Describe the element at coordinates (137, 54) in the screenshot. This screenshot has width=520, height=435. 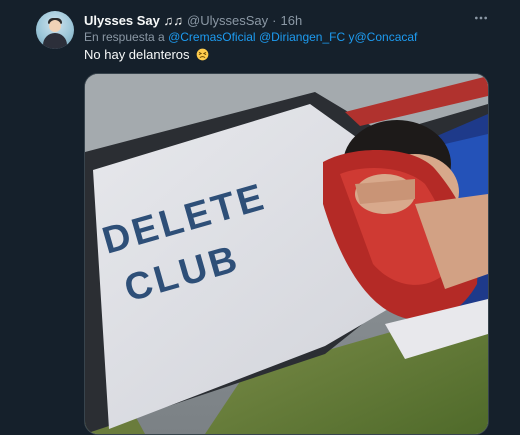
I see `tweet-body: No hay delanteros` at that location.